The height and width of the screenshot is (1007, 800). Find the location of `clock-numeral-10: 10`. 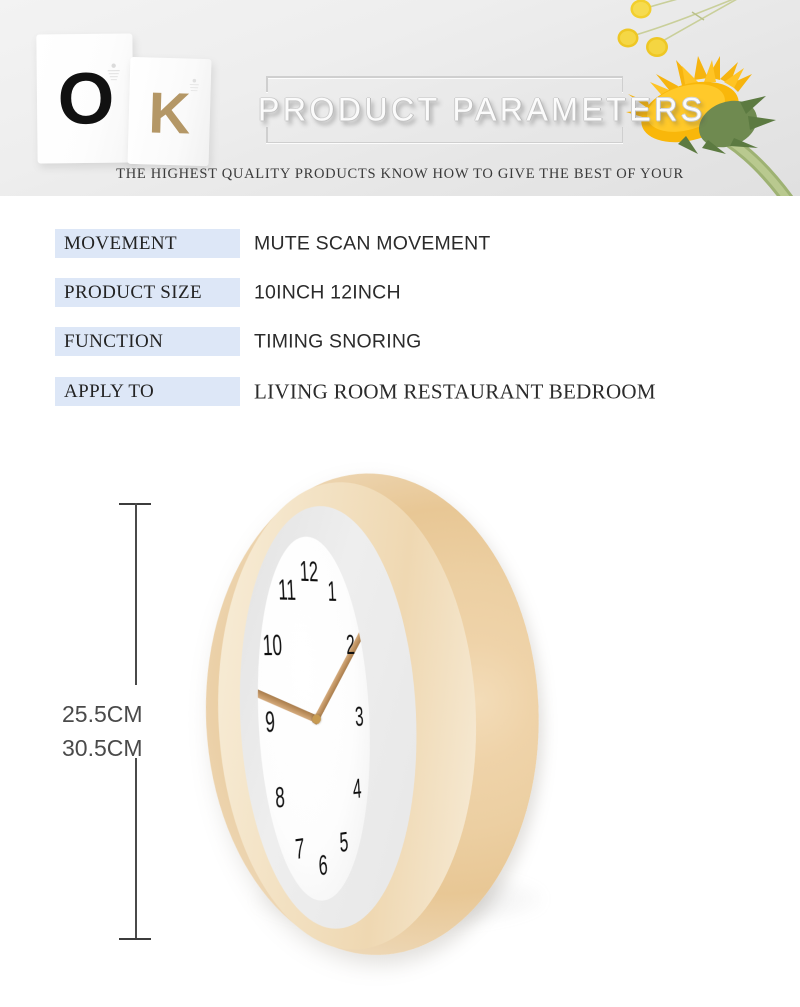

clock-numeral-10: 10 is located at coordinates (273, 646).